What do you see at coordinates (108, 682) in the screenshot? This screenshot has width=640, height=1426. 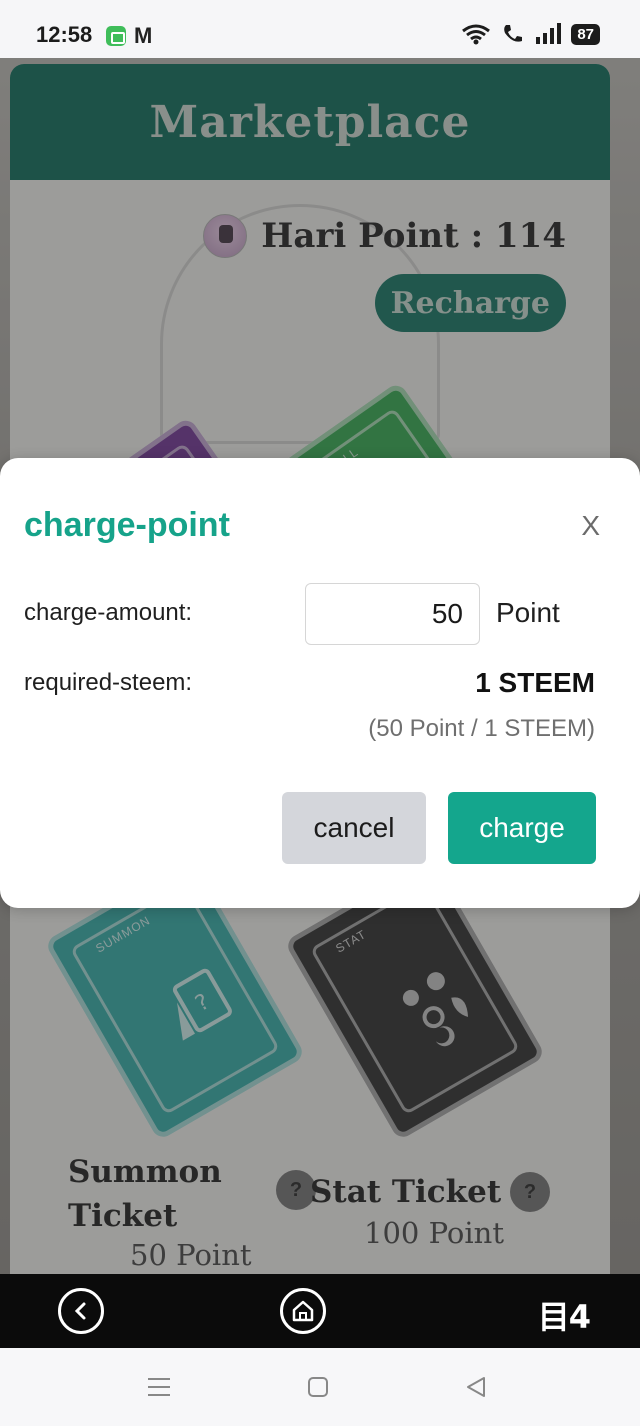 I see `required-steem-label: required-steem:` at bounding box center [108, 682].